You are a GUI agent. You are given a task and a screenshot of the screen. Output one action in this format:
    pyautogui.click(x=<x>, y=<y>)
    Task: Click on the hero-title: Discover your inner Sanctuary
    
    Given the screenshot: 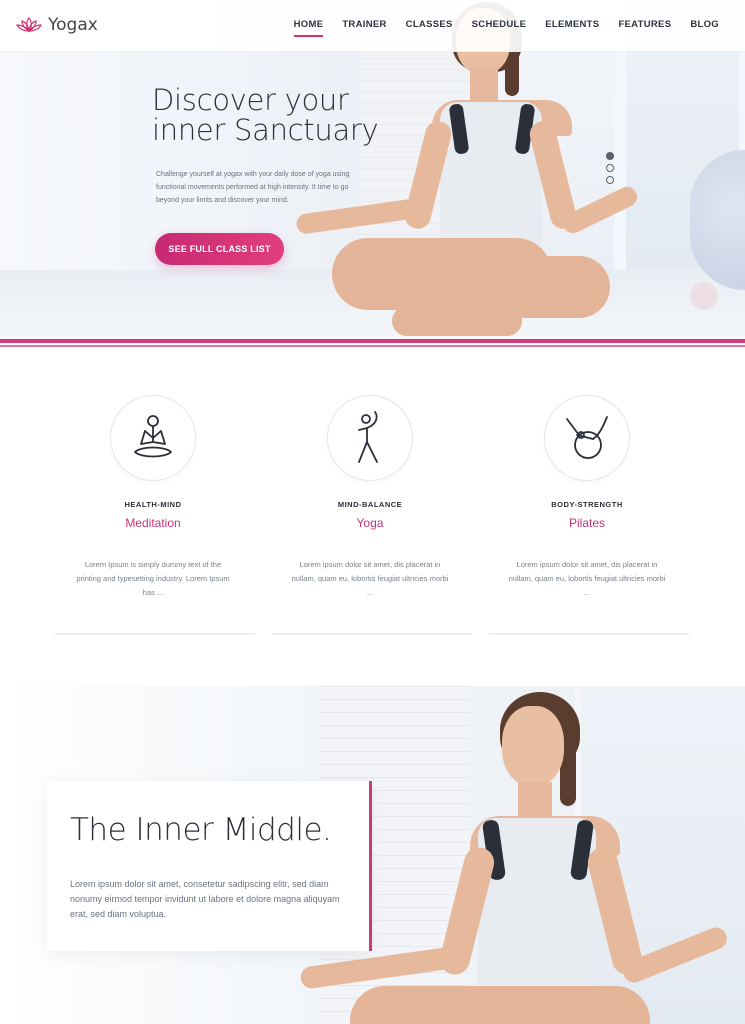 What is the action you would take?
    pyautogui.click(x=265, y=115)
    